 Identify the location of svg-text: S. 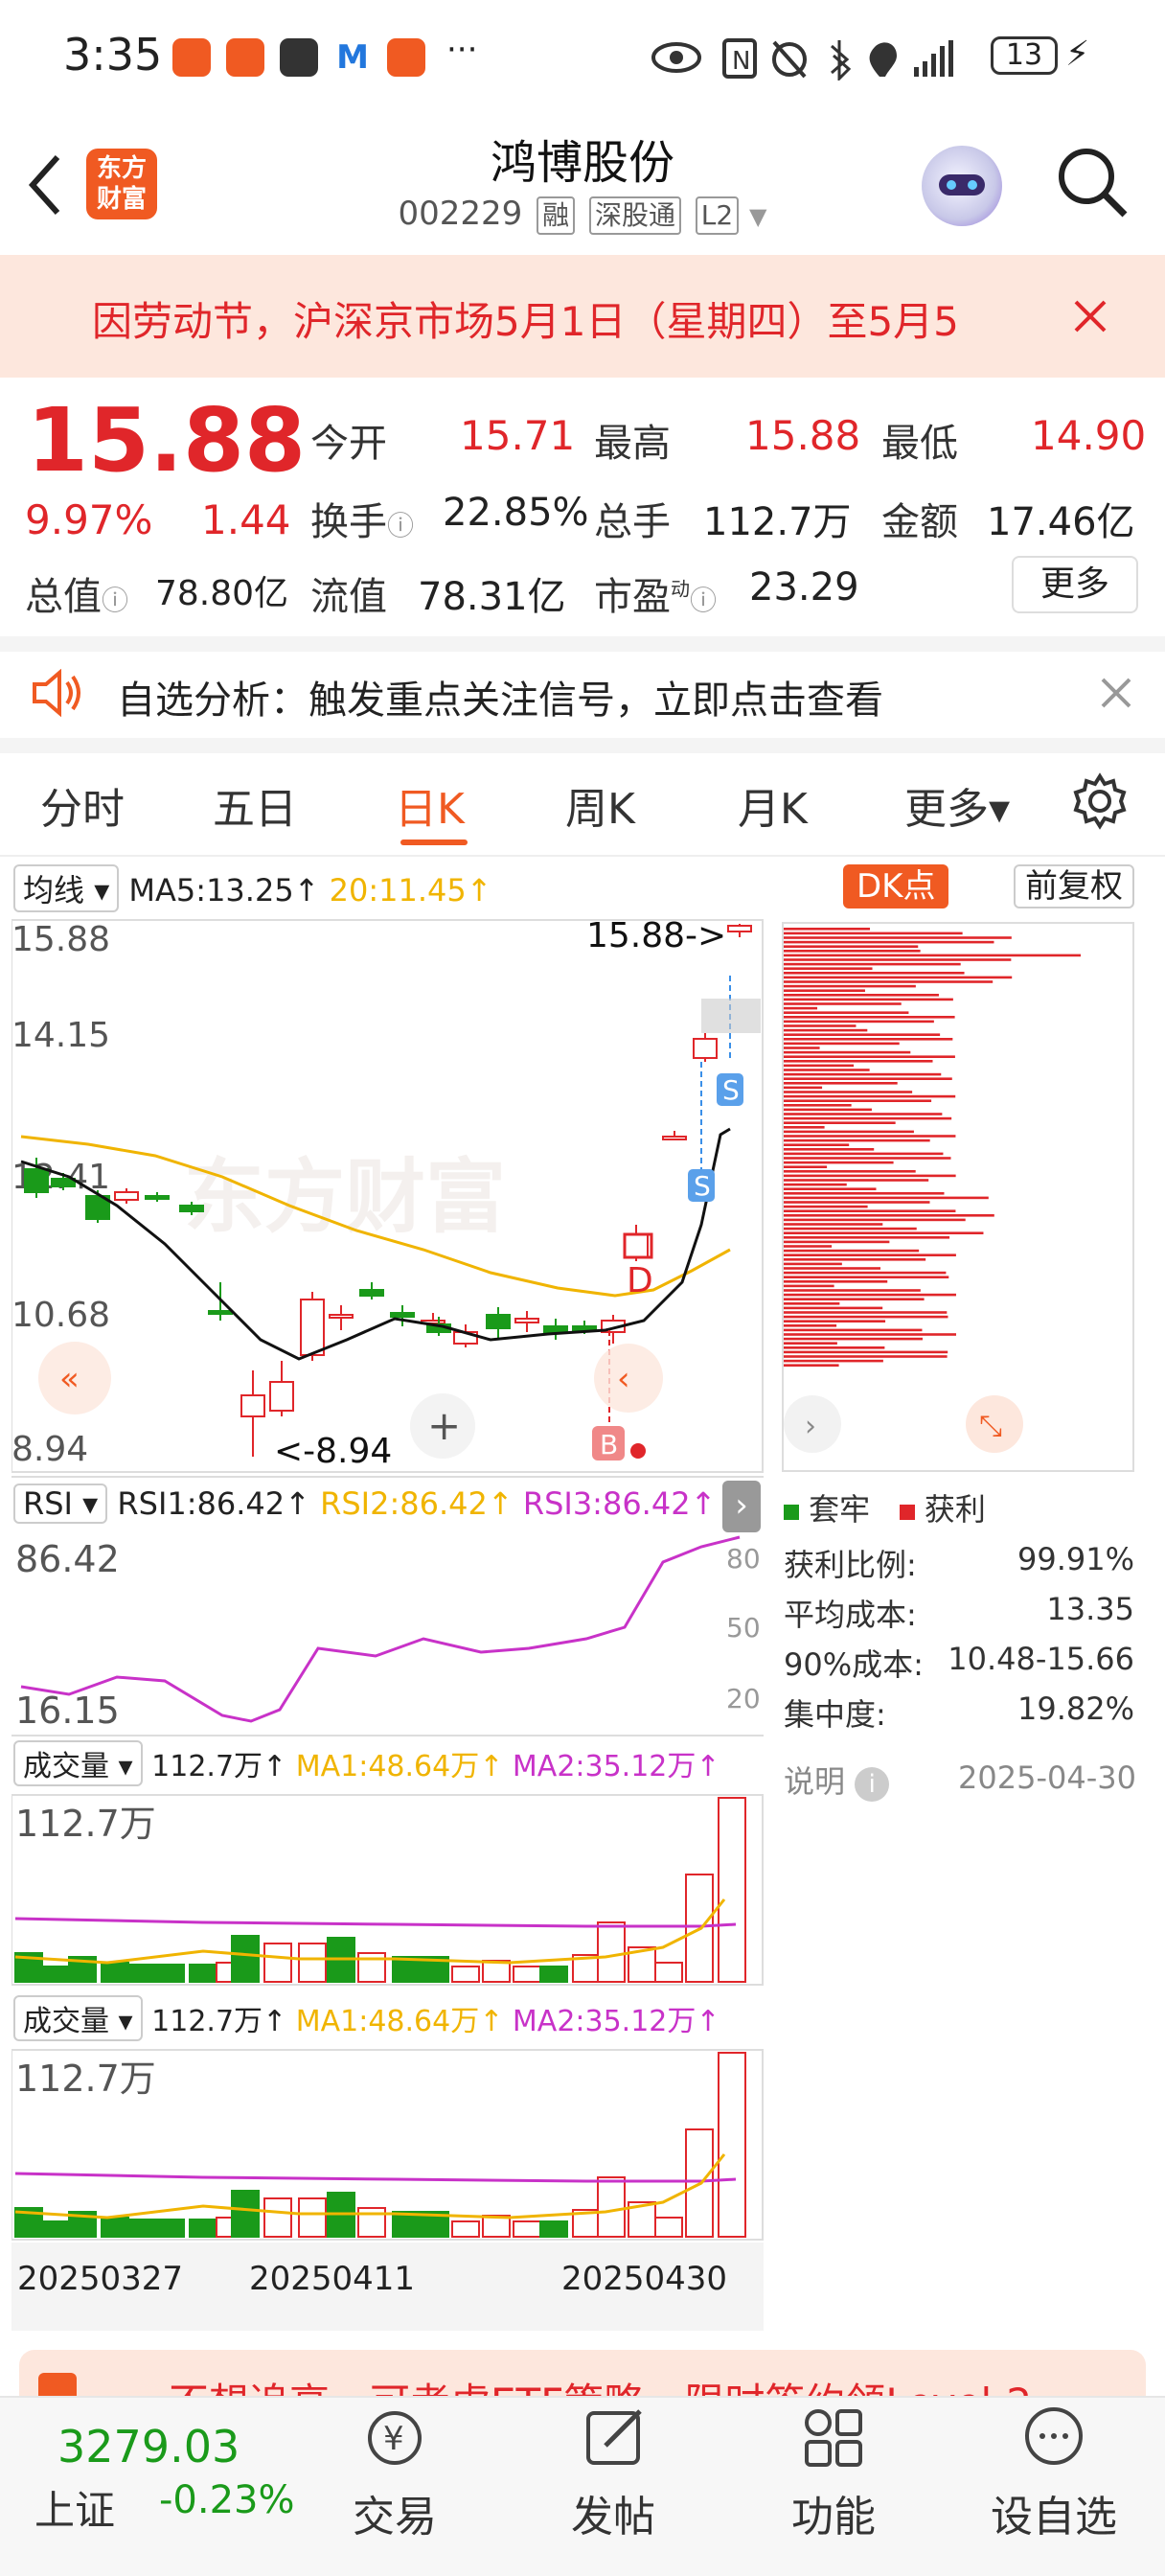
(731, 1090).